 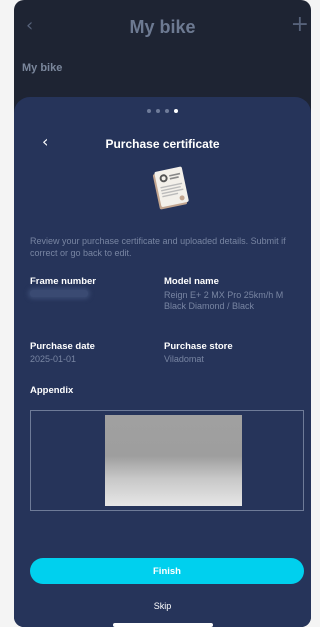 I want to click on app-header: ‹ My bike +, so click(x=162, y=28).